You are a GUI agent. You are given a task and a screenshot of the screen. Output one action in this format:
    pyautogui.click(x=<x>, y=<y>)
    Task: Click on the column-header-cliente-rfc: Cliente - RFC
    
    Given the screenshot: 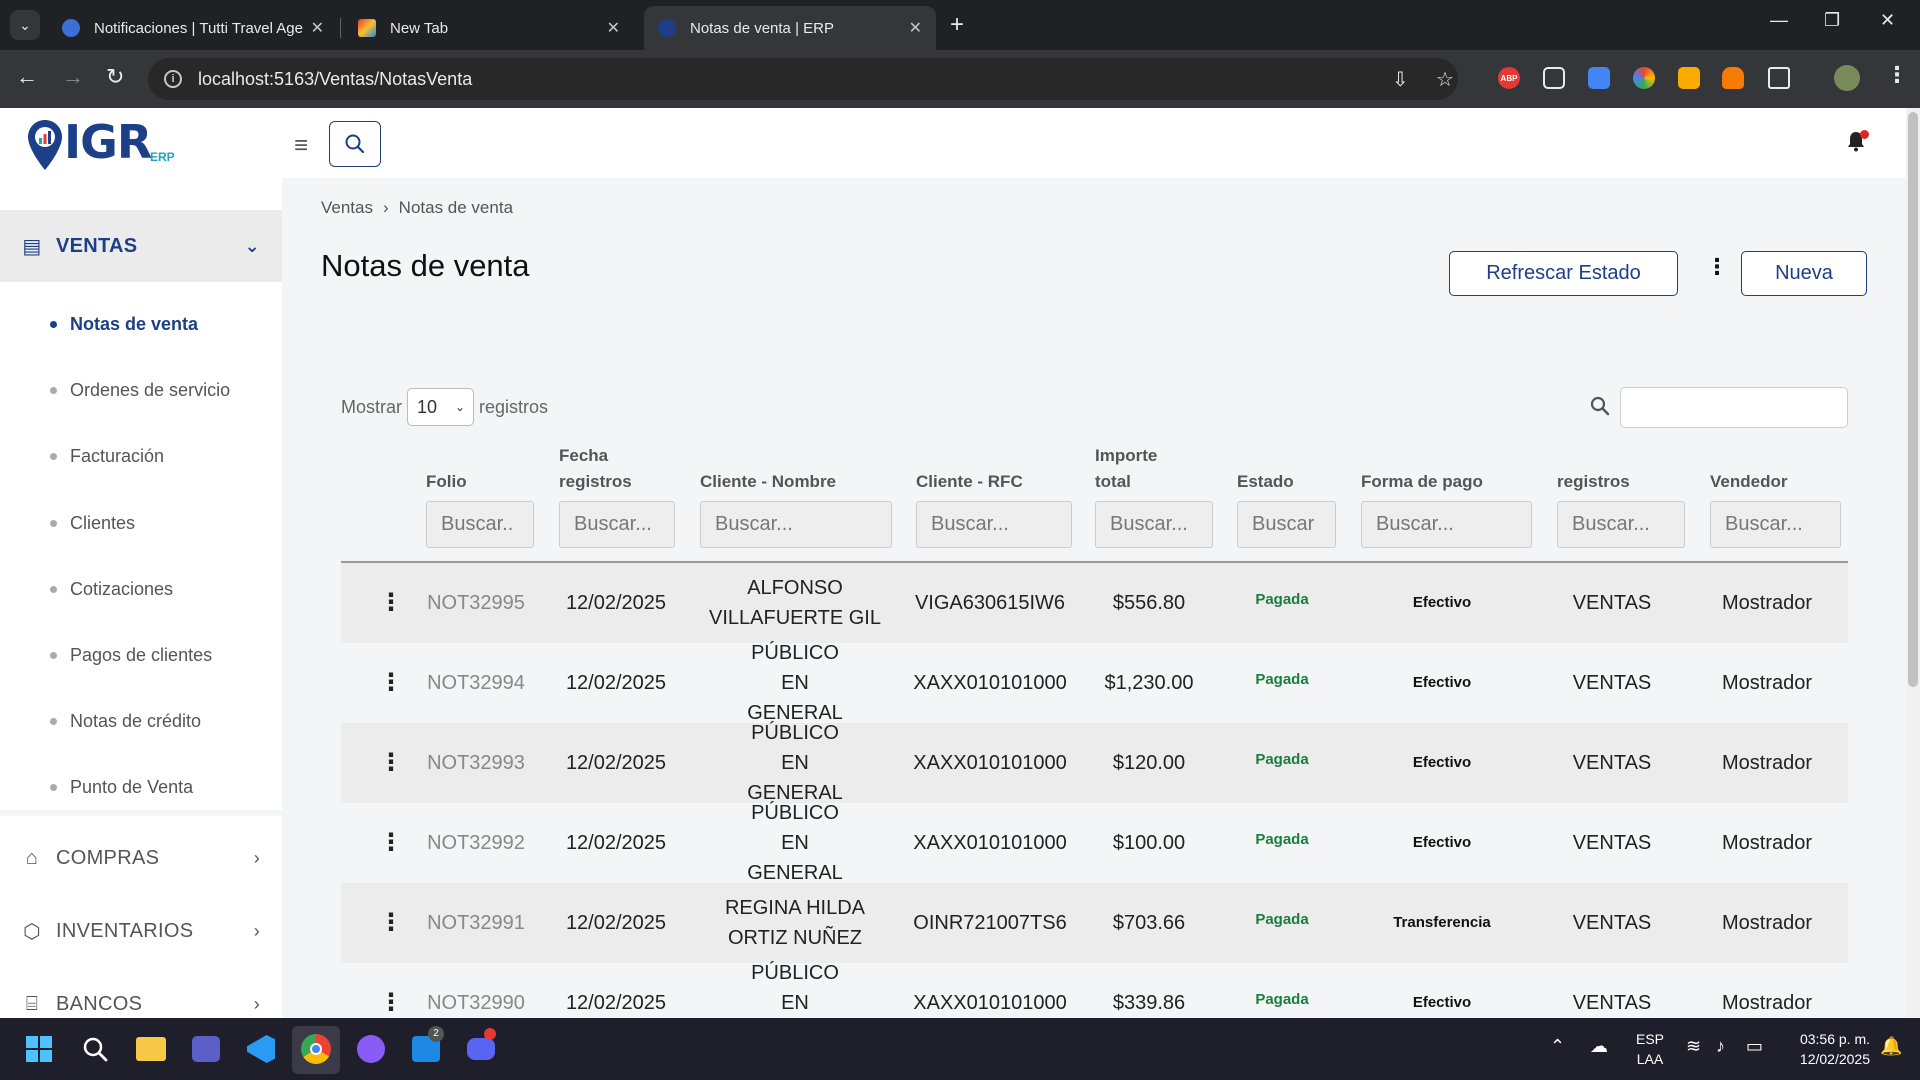 What is the action you would take?
    pyautogui.click(x=969, y=482)
    